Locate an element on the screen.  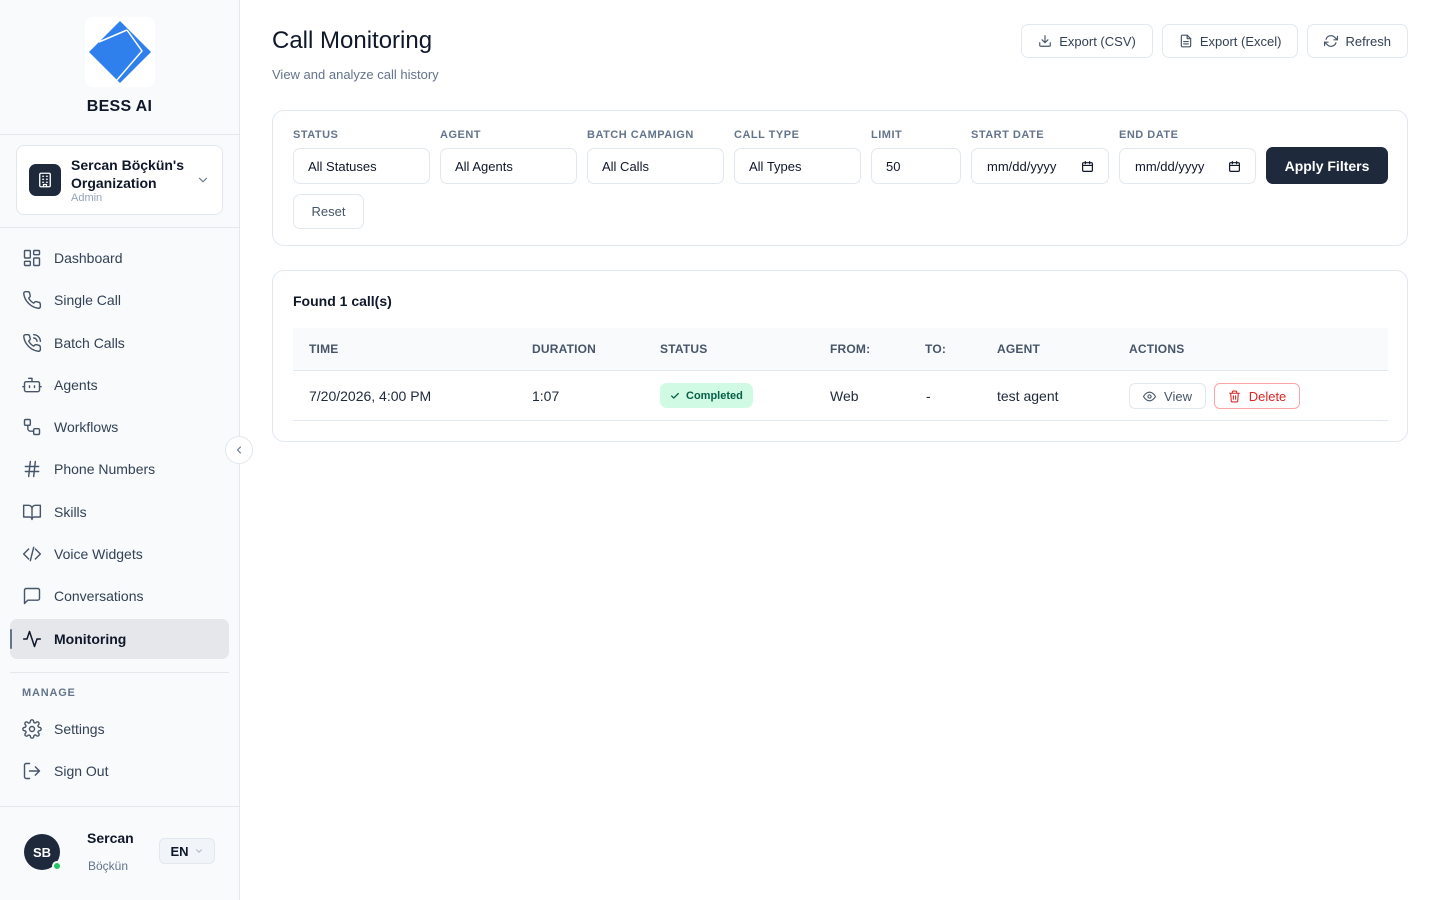
nav-label: Workflows is located at coordinates (86, 427).